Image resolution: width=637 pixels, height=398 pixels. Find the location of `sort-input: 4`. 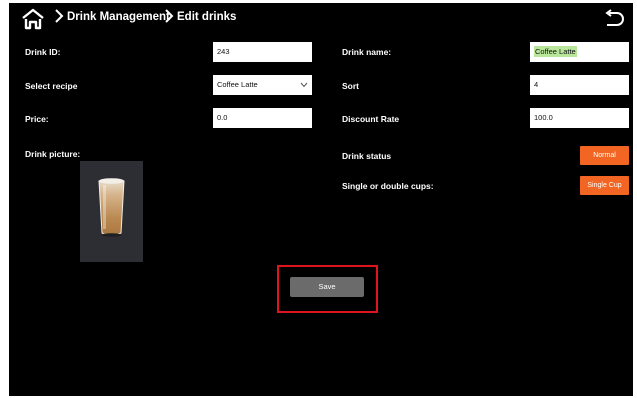

sort-input: 4 is located at coordinates (579, 85).